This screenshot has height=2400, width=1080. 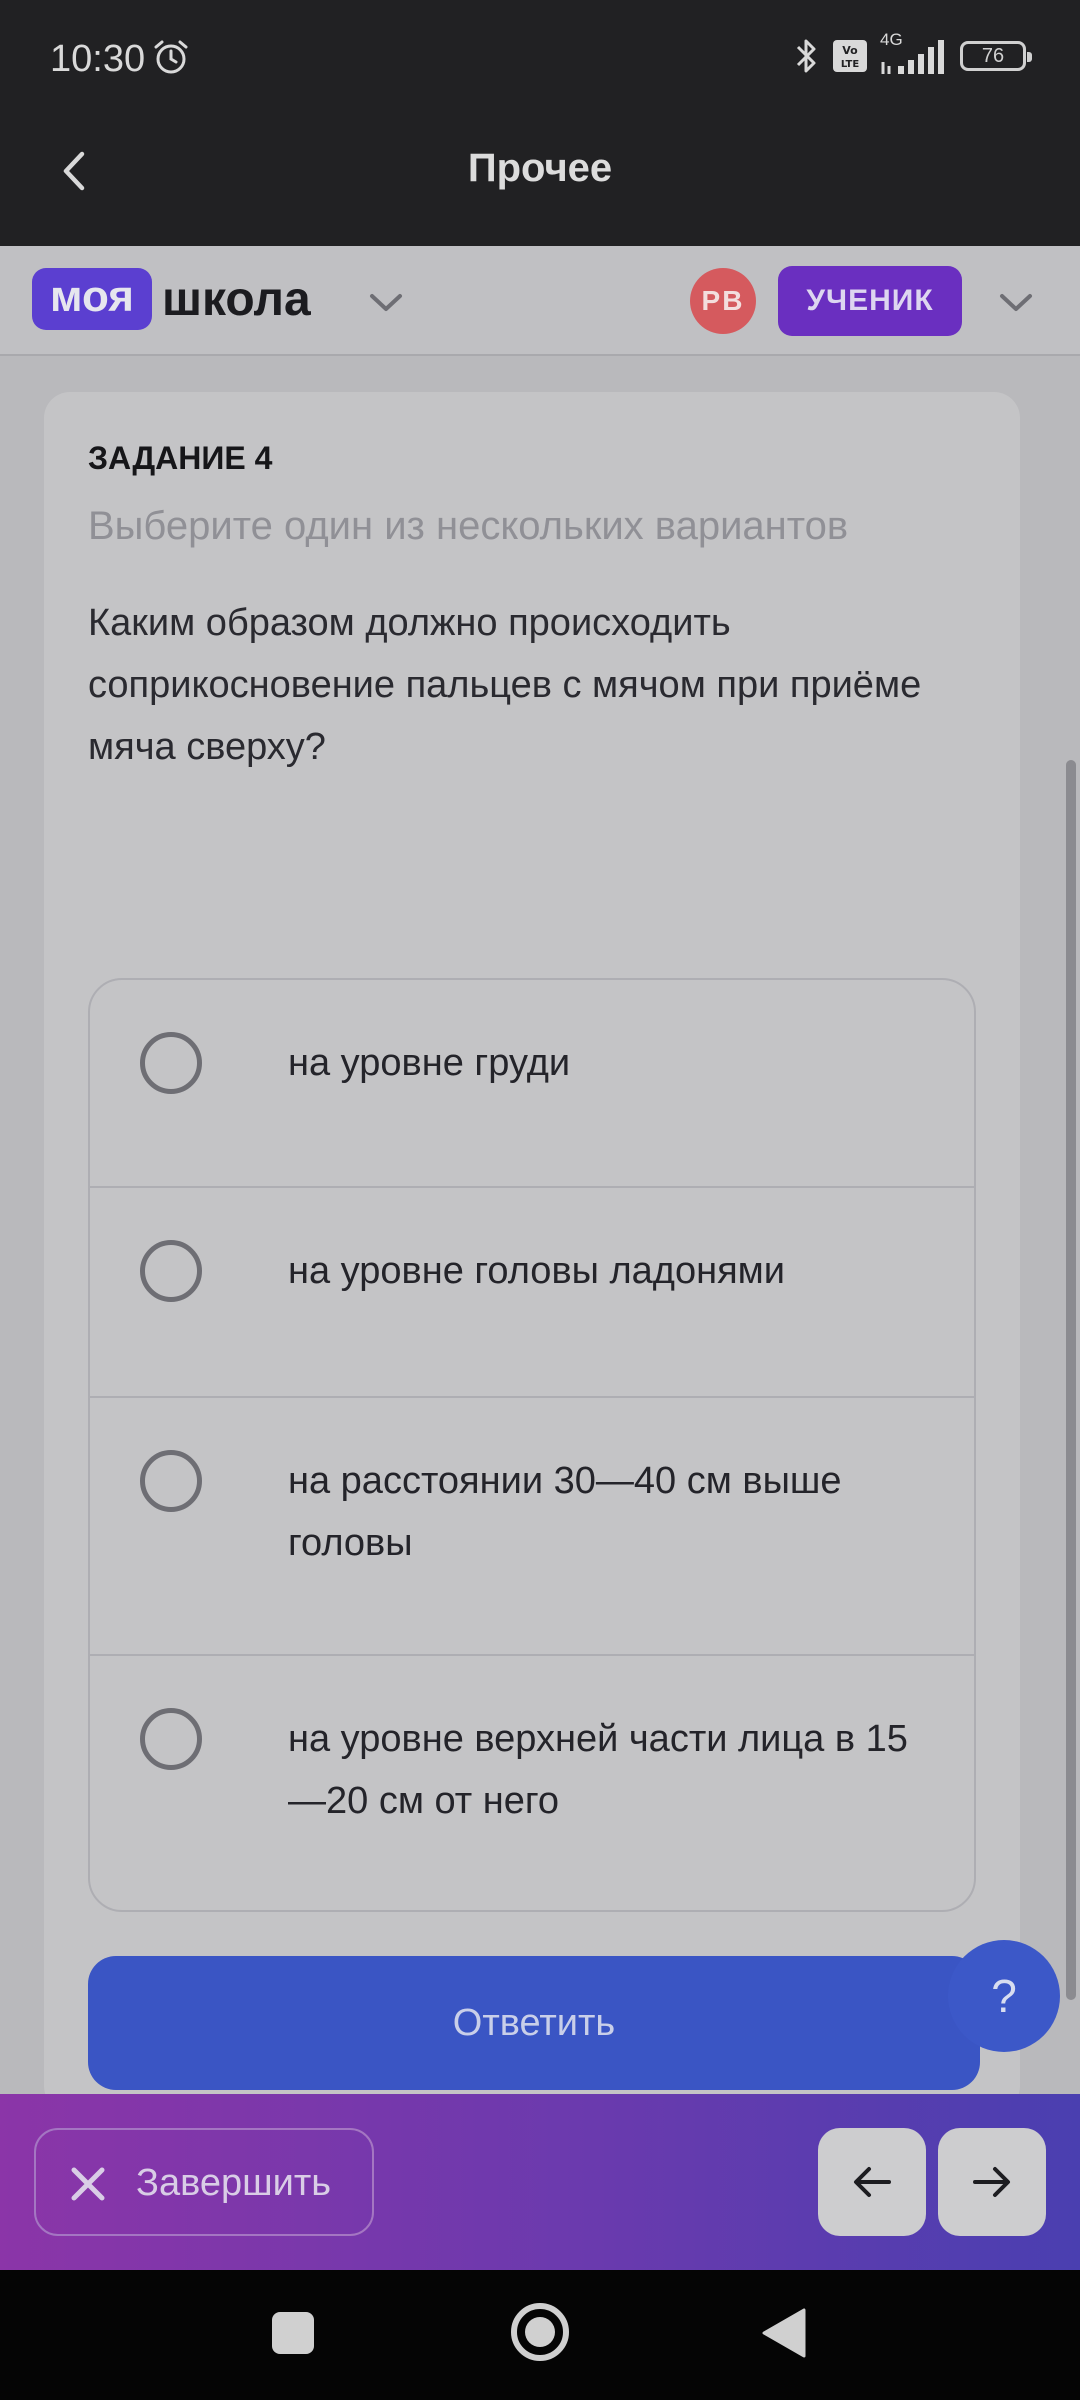 I want to click on finish-label: Завершить, so click(x=234, y=2183).